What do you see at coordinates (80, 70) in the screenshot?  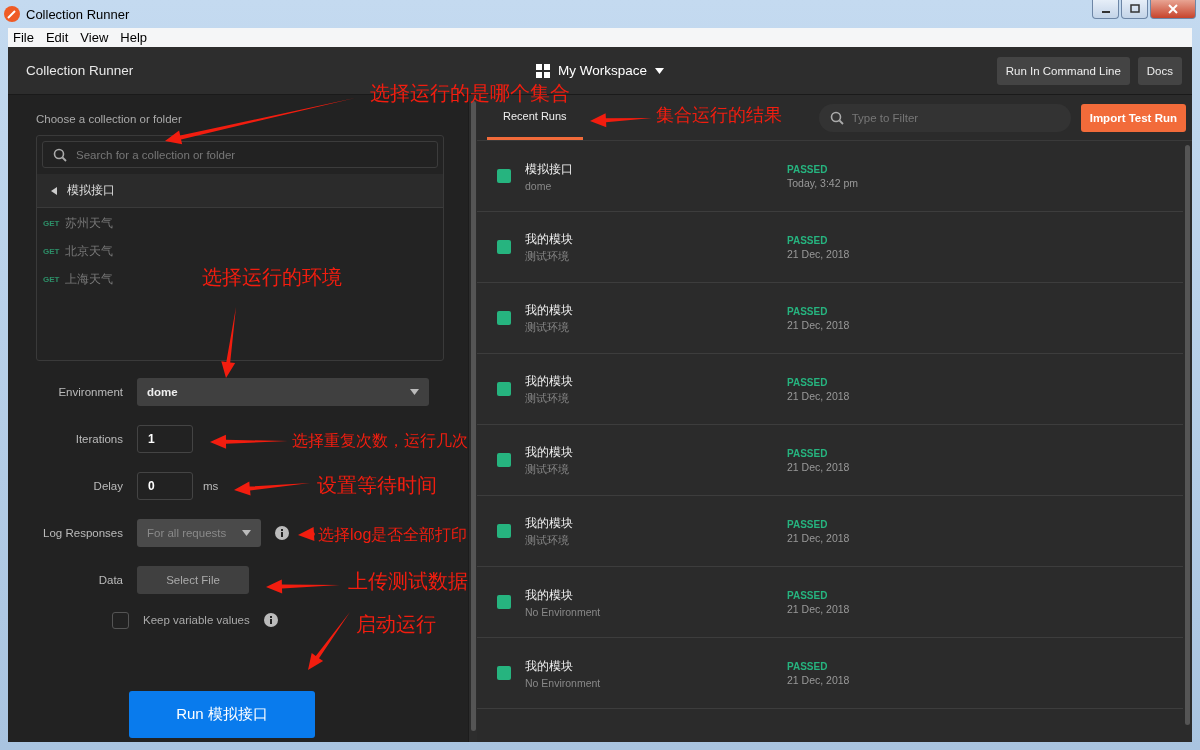 I see `app-title: Collection Runner` at bounding box center [80, 70].